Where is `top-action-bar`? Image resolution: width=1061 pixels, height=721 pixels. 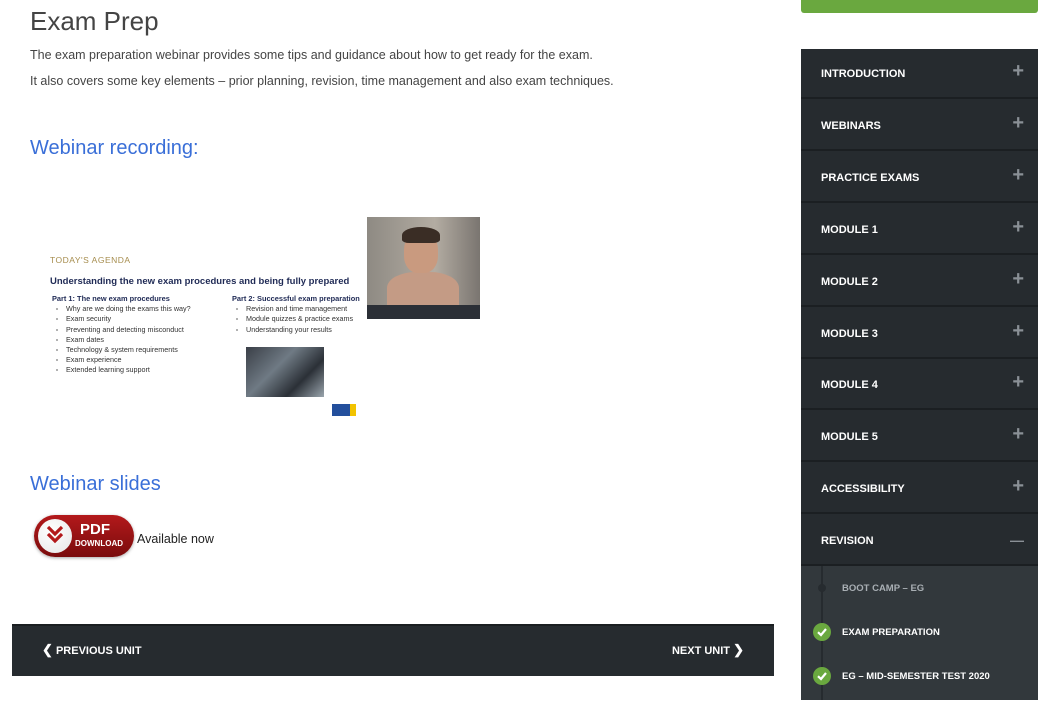
top-action-bar is located at coordinates (919, 6).